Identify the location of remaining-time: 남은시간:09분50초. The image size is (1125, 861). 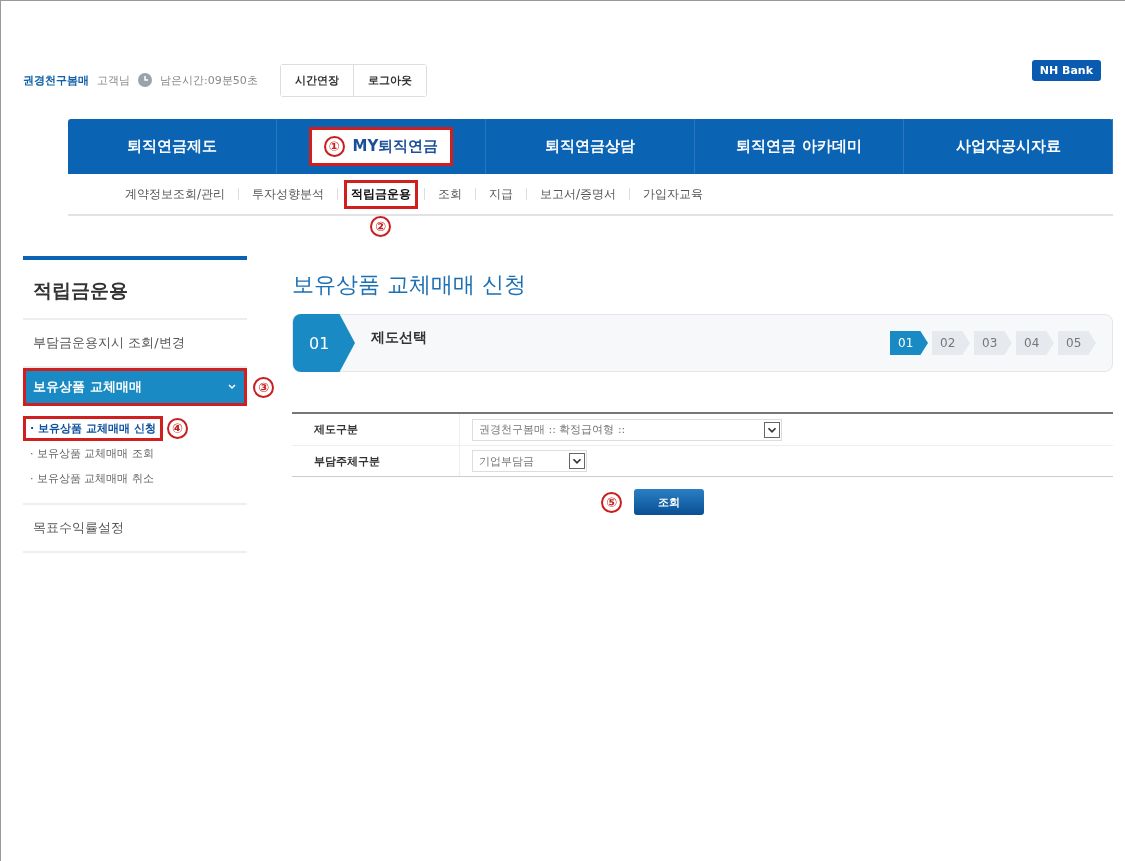
(209, 80).